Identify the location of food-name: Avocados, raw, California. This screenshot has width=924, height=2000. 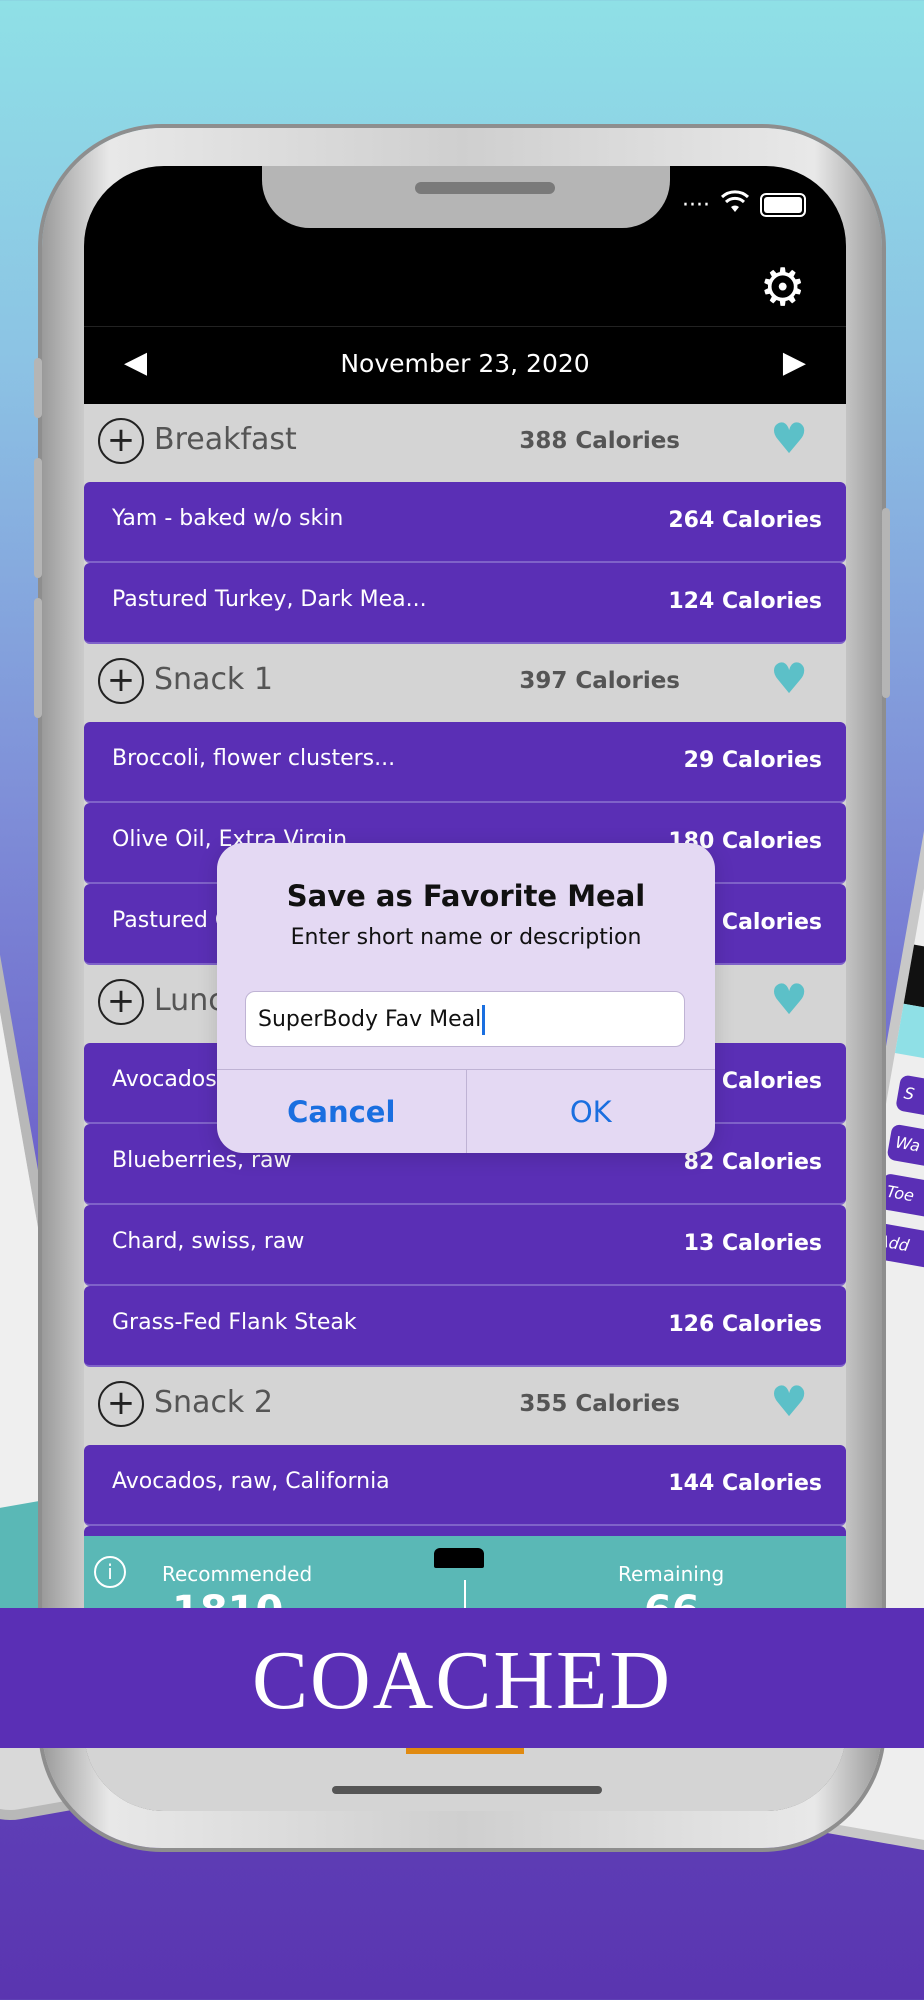
(251, 1481).